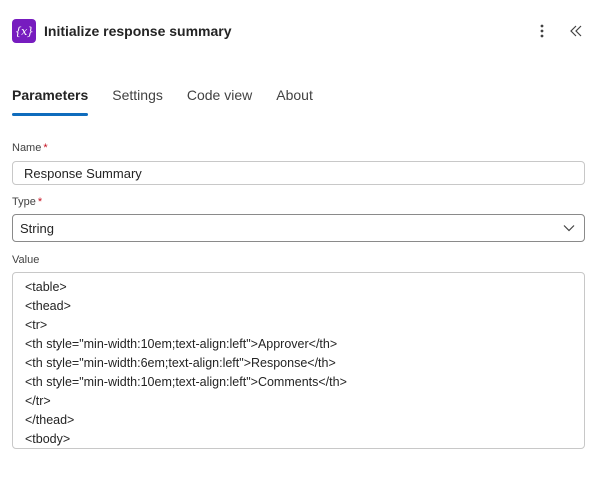 The image size is (597, 495). I want to click on name-label-text: Name, so click(27, 148).